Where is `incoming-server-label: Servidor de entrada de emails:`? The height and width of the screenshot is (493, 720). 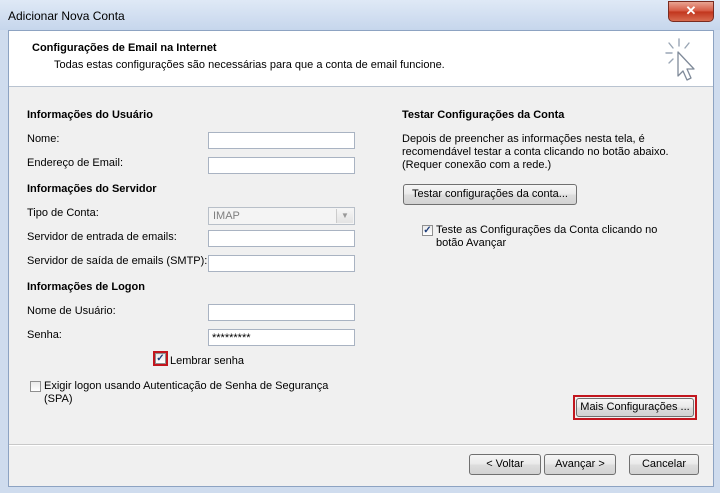
incoming-server-label: Servidor de entrada de emails: is located at coordinates (102, 237).